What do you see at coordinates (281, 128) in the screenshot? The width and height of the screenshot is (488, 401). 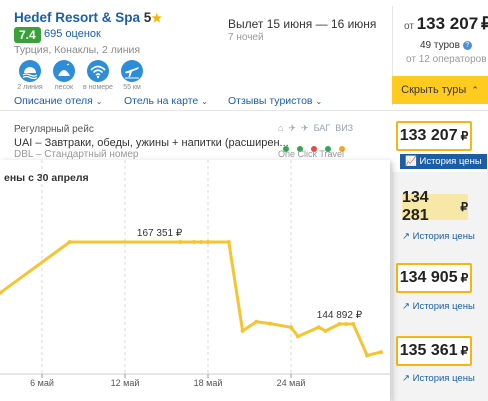 I see `home-icon: ⌂` at bounding box center [281, 128].